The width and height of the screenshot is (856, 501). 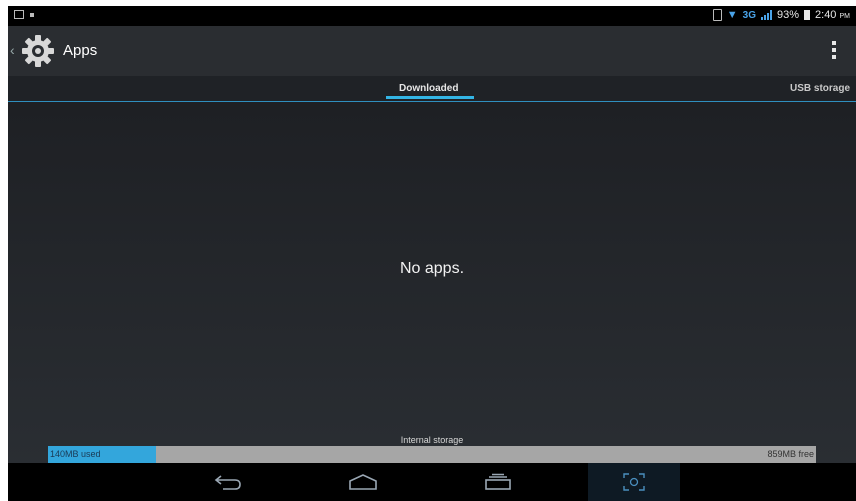 What do you see at coordinates (432, 16) in the screenshot?
I see `status-bar: ▼ 3G 93% 2:40 PM` at bounding box center [432, 16].